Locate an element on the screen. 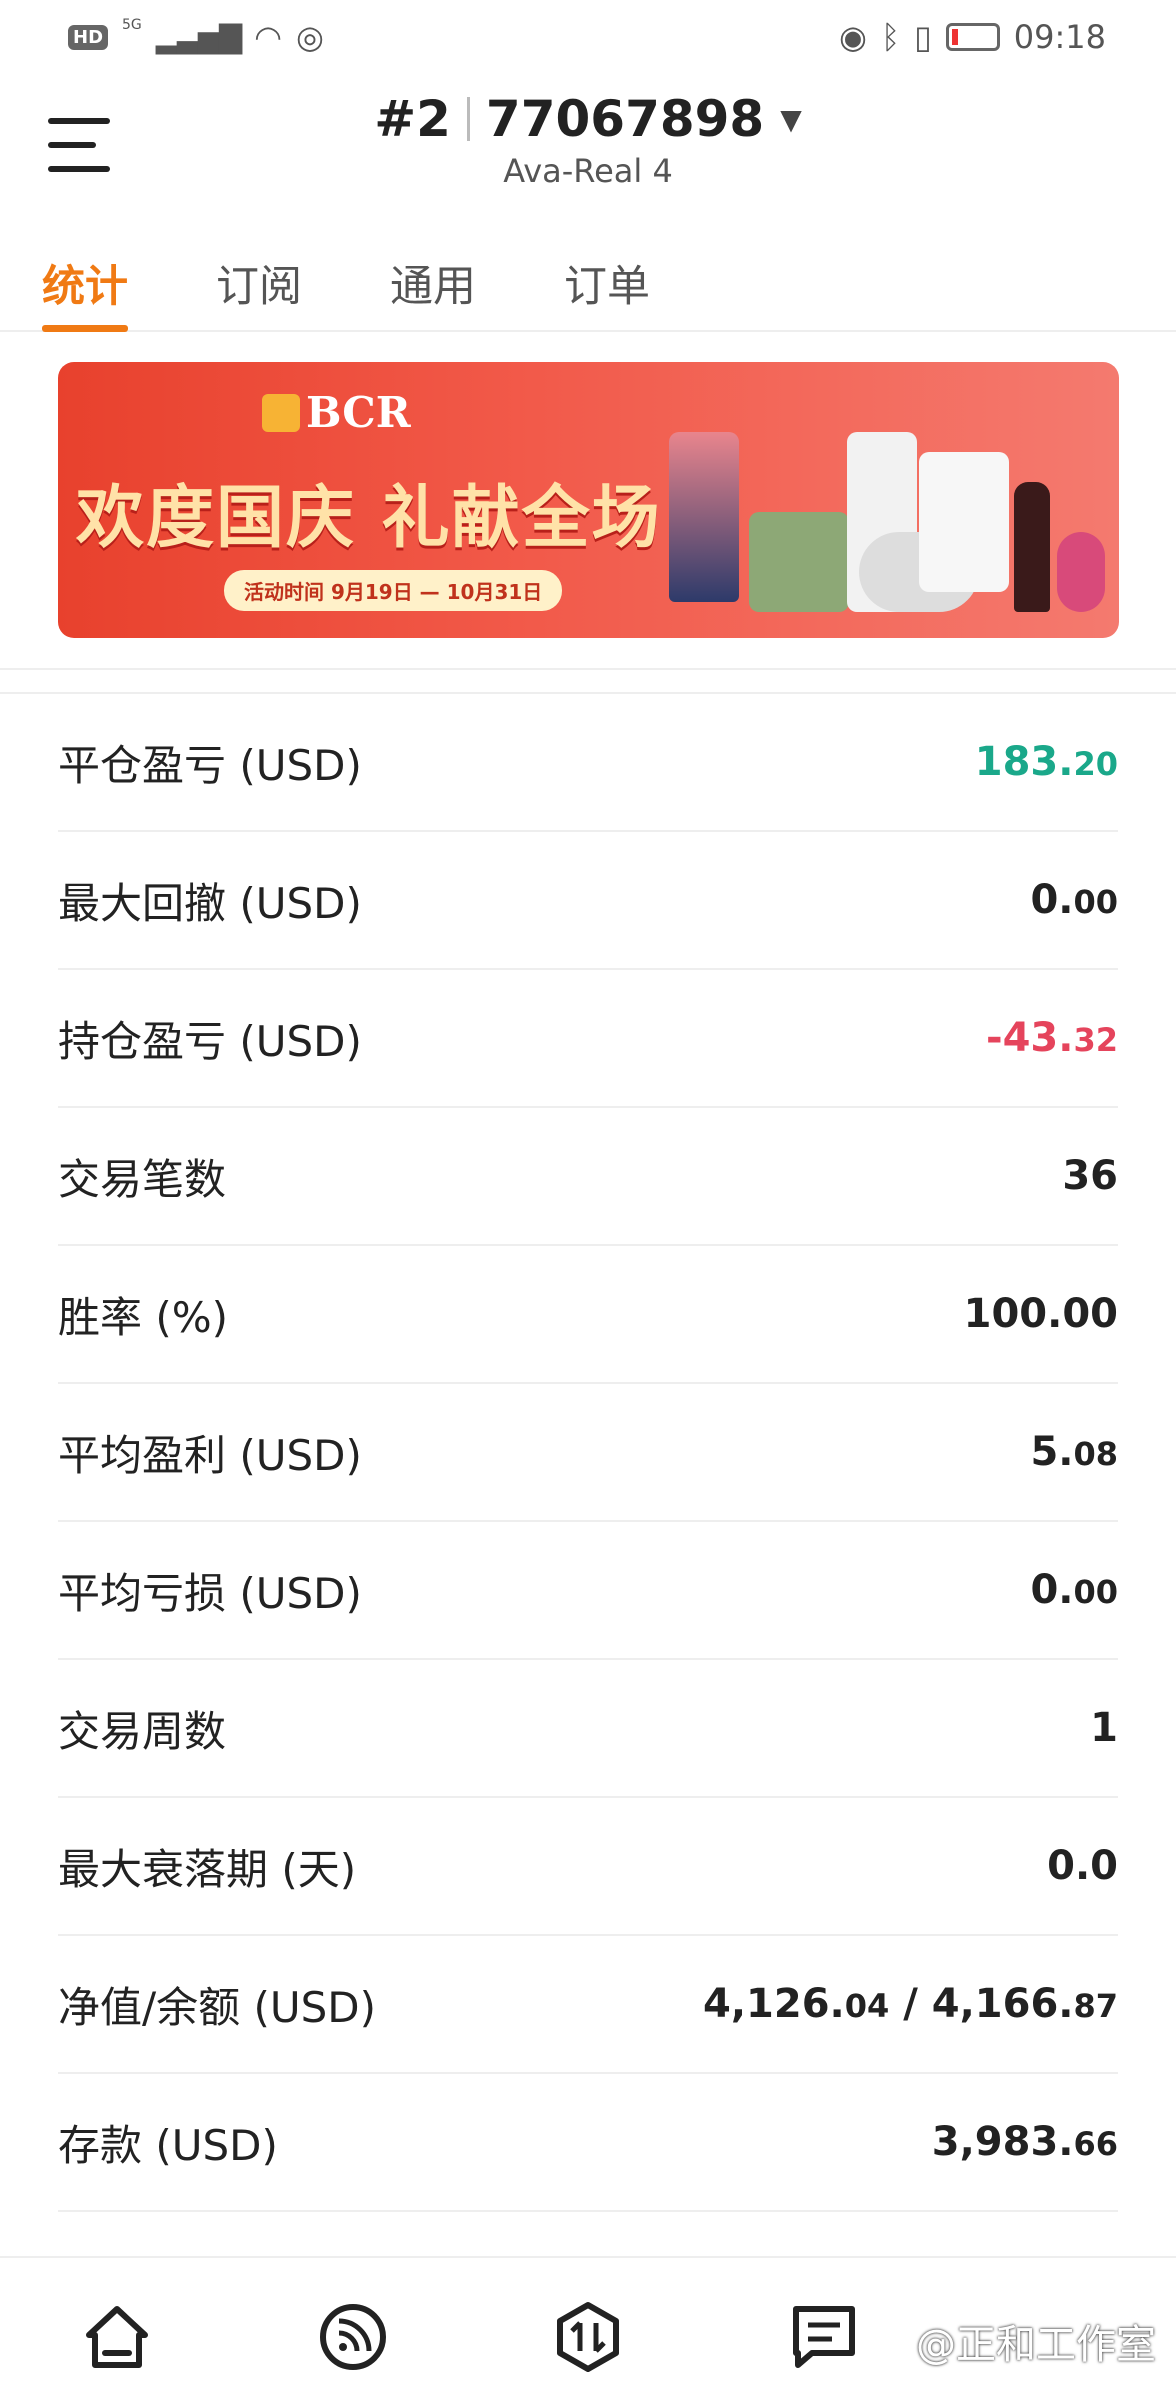 The height and width of the screenshot is (2400, 1176). hairdryer-image is located at coordinates (1081, 572).